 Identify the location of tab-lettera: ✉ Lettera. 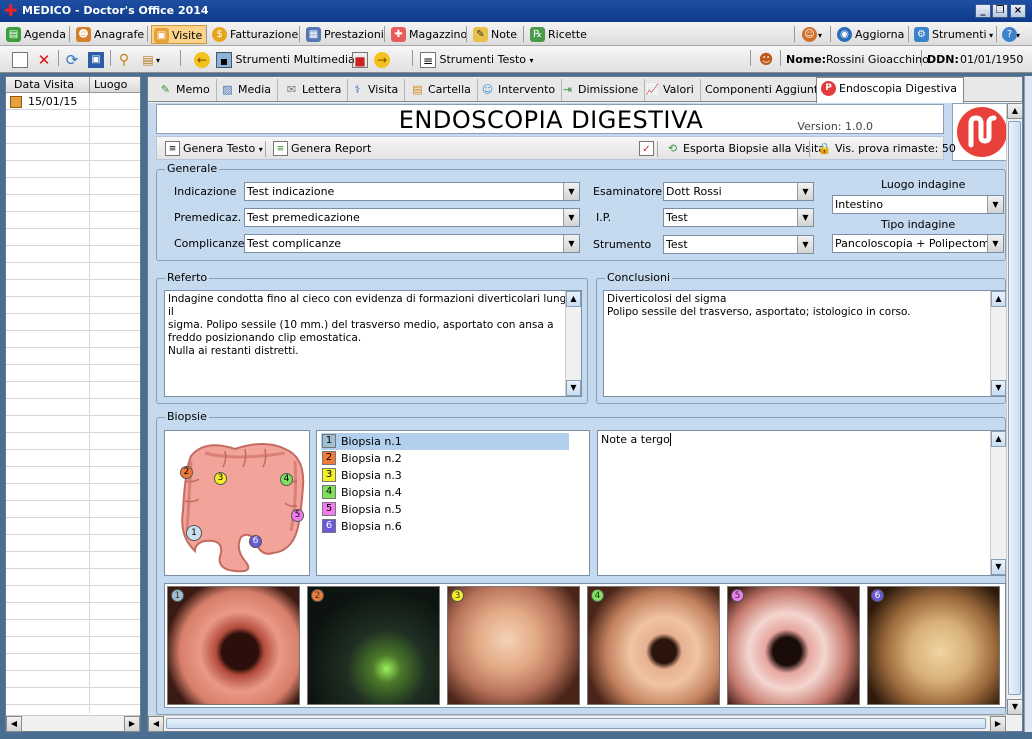
(314, 90).